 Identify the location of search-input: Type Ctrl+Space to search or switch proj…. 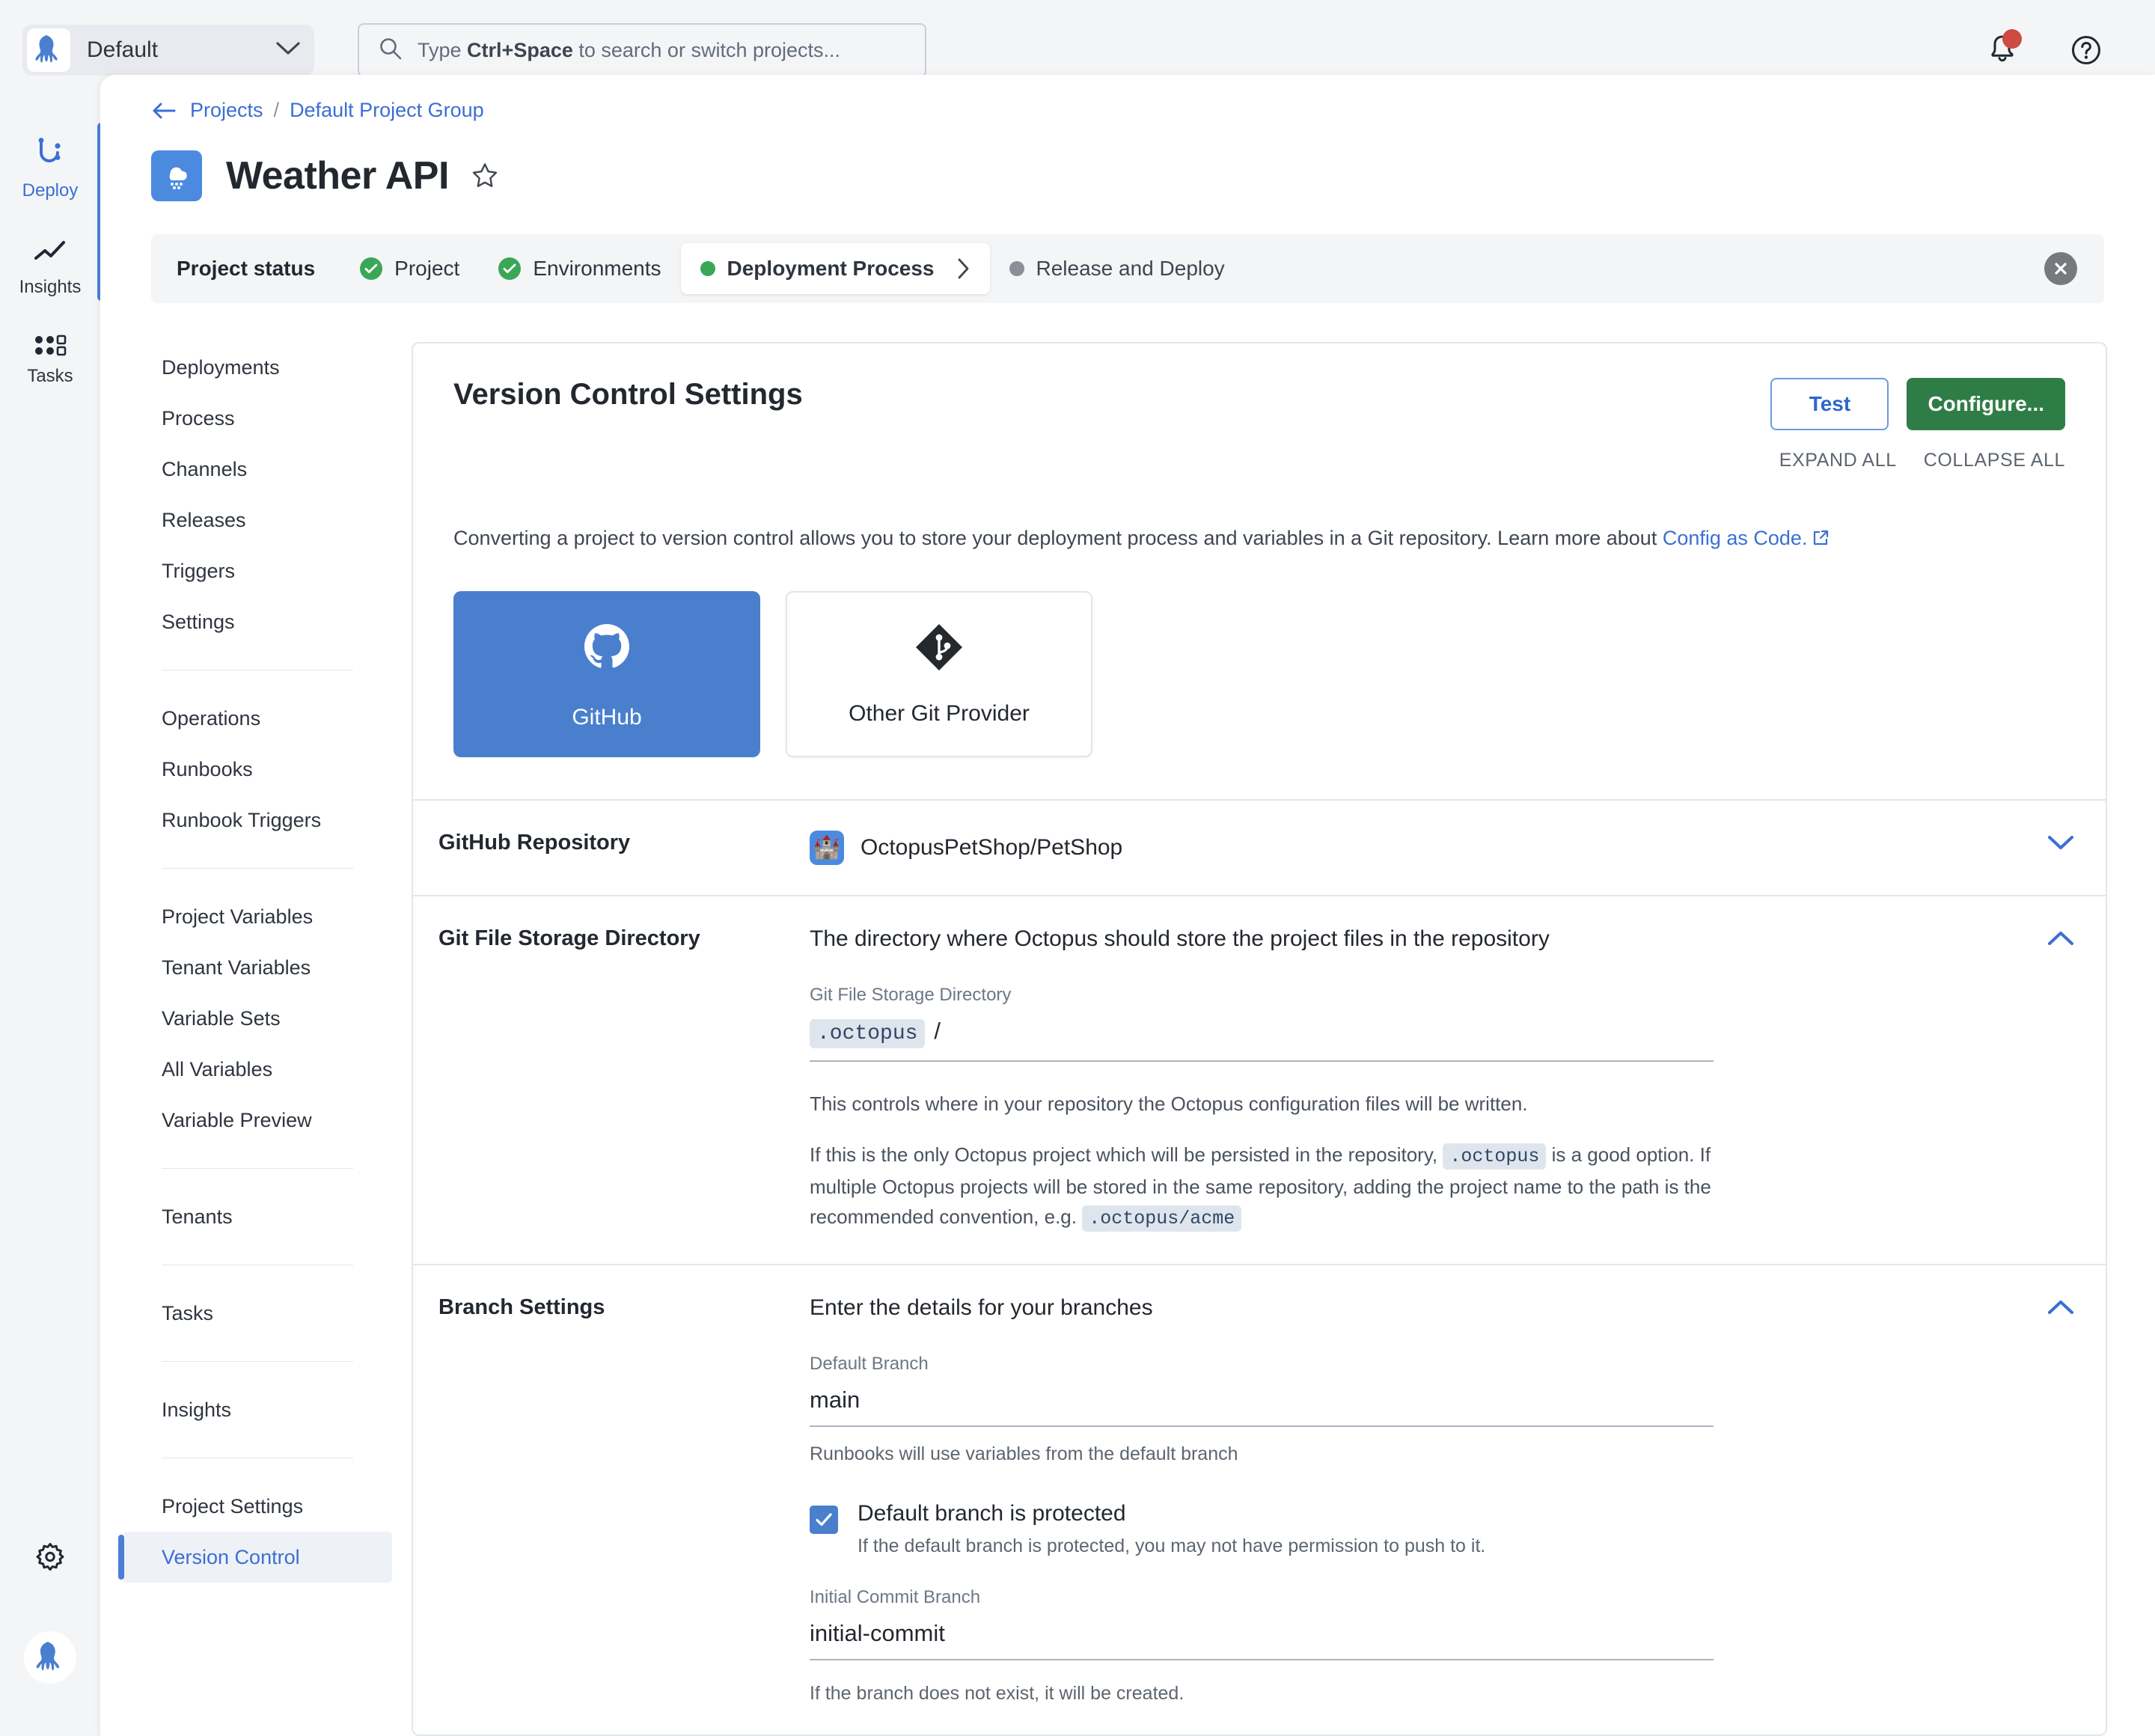
(642, 50).